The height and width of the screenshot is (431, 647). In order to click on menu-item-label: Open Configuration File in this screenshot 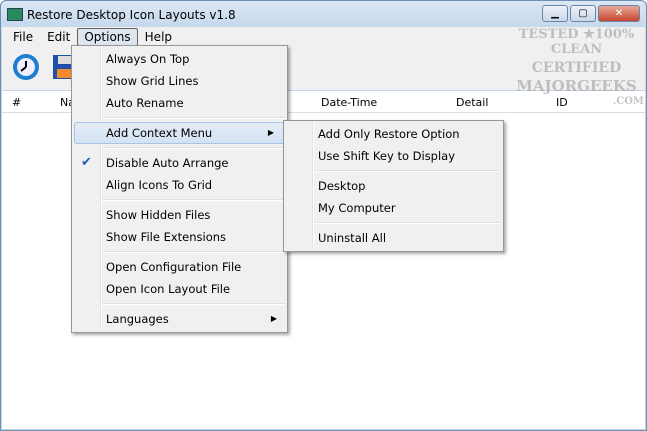, I will do `click(174, 267)`.